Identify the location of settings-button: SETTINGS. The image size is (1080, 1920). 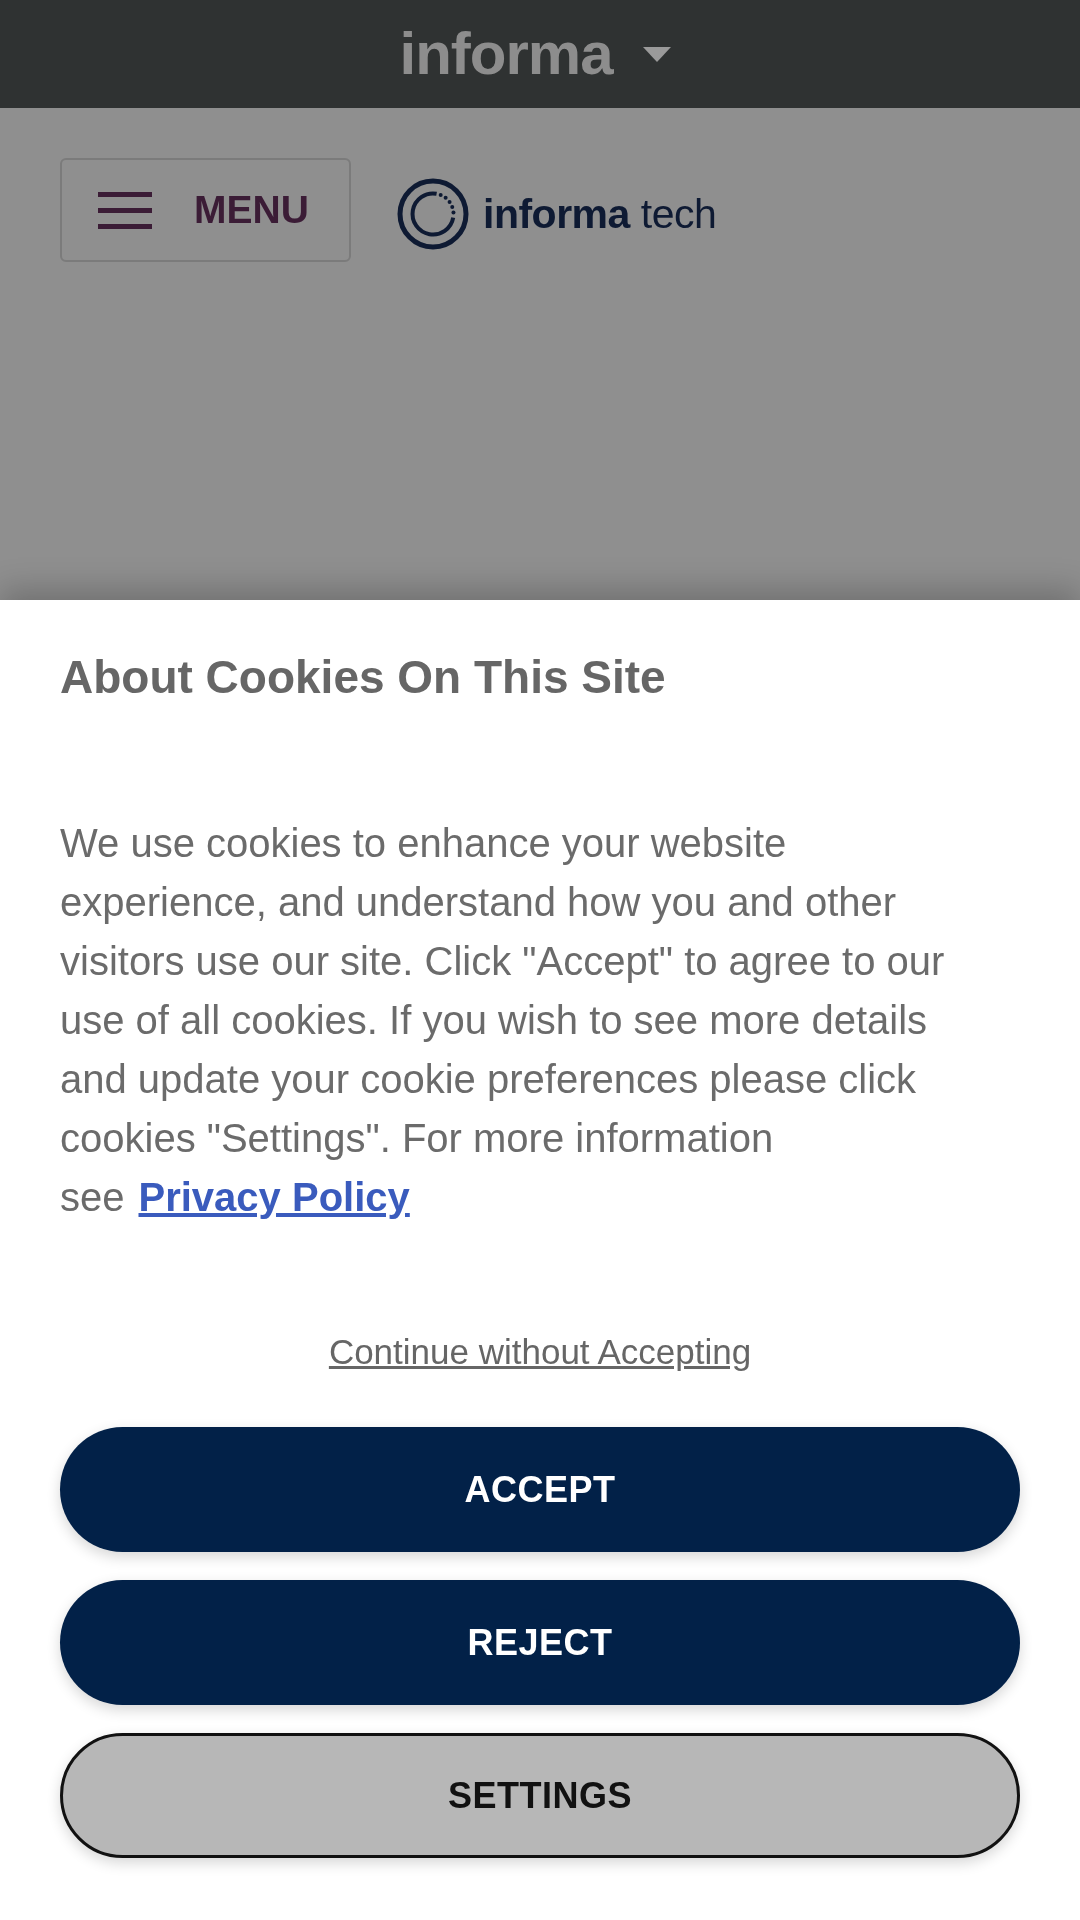
(540, 1795).